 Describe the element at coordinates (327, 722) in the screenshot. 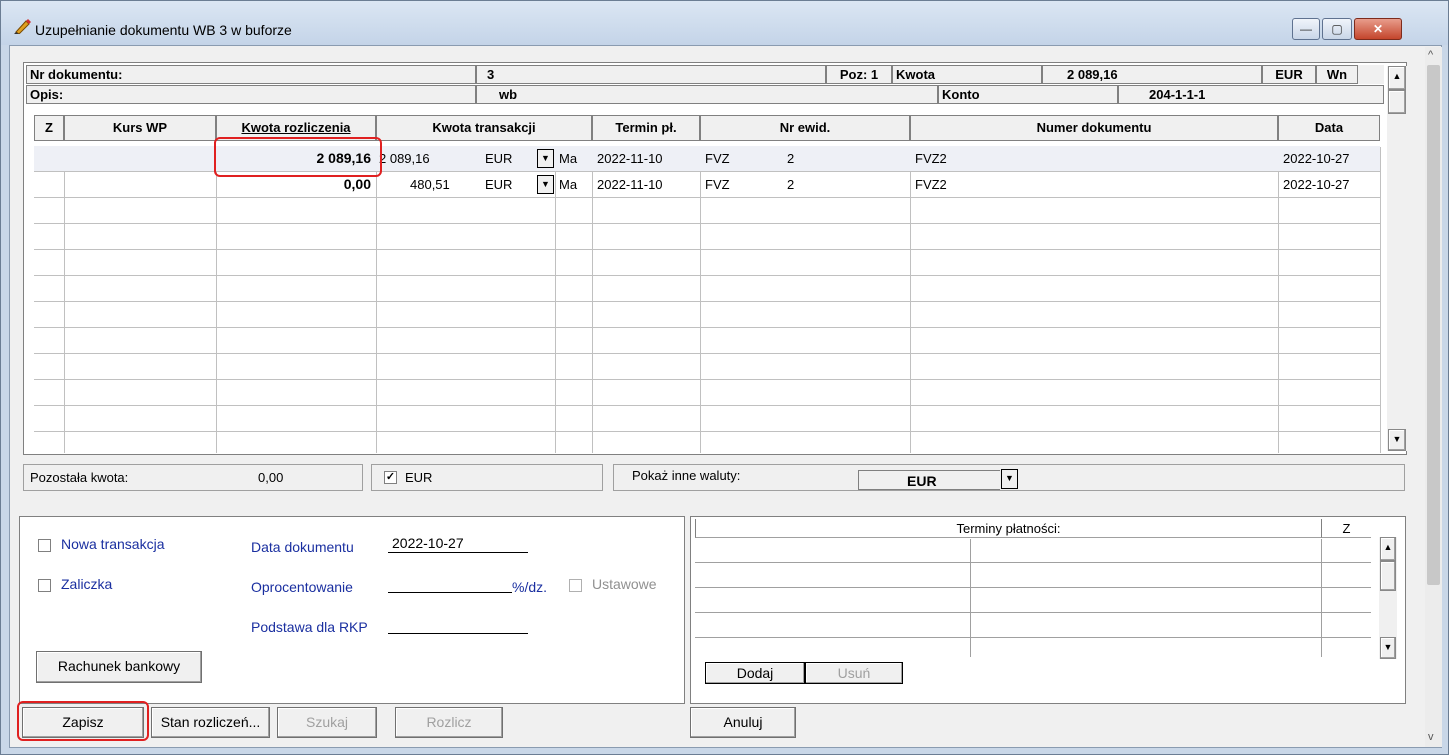

I see `szukaj-button: Szukaj` at that location.